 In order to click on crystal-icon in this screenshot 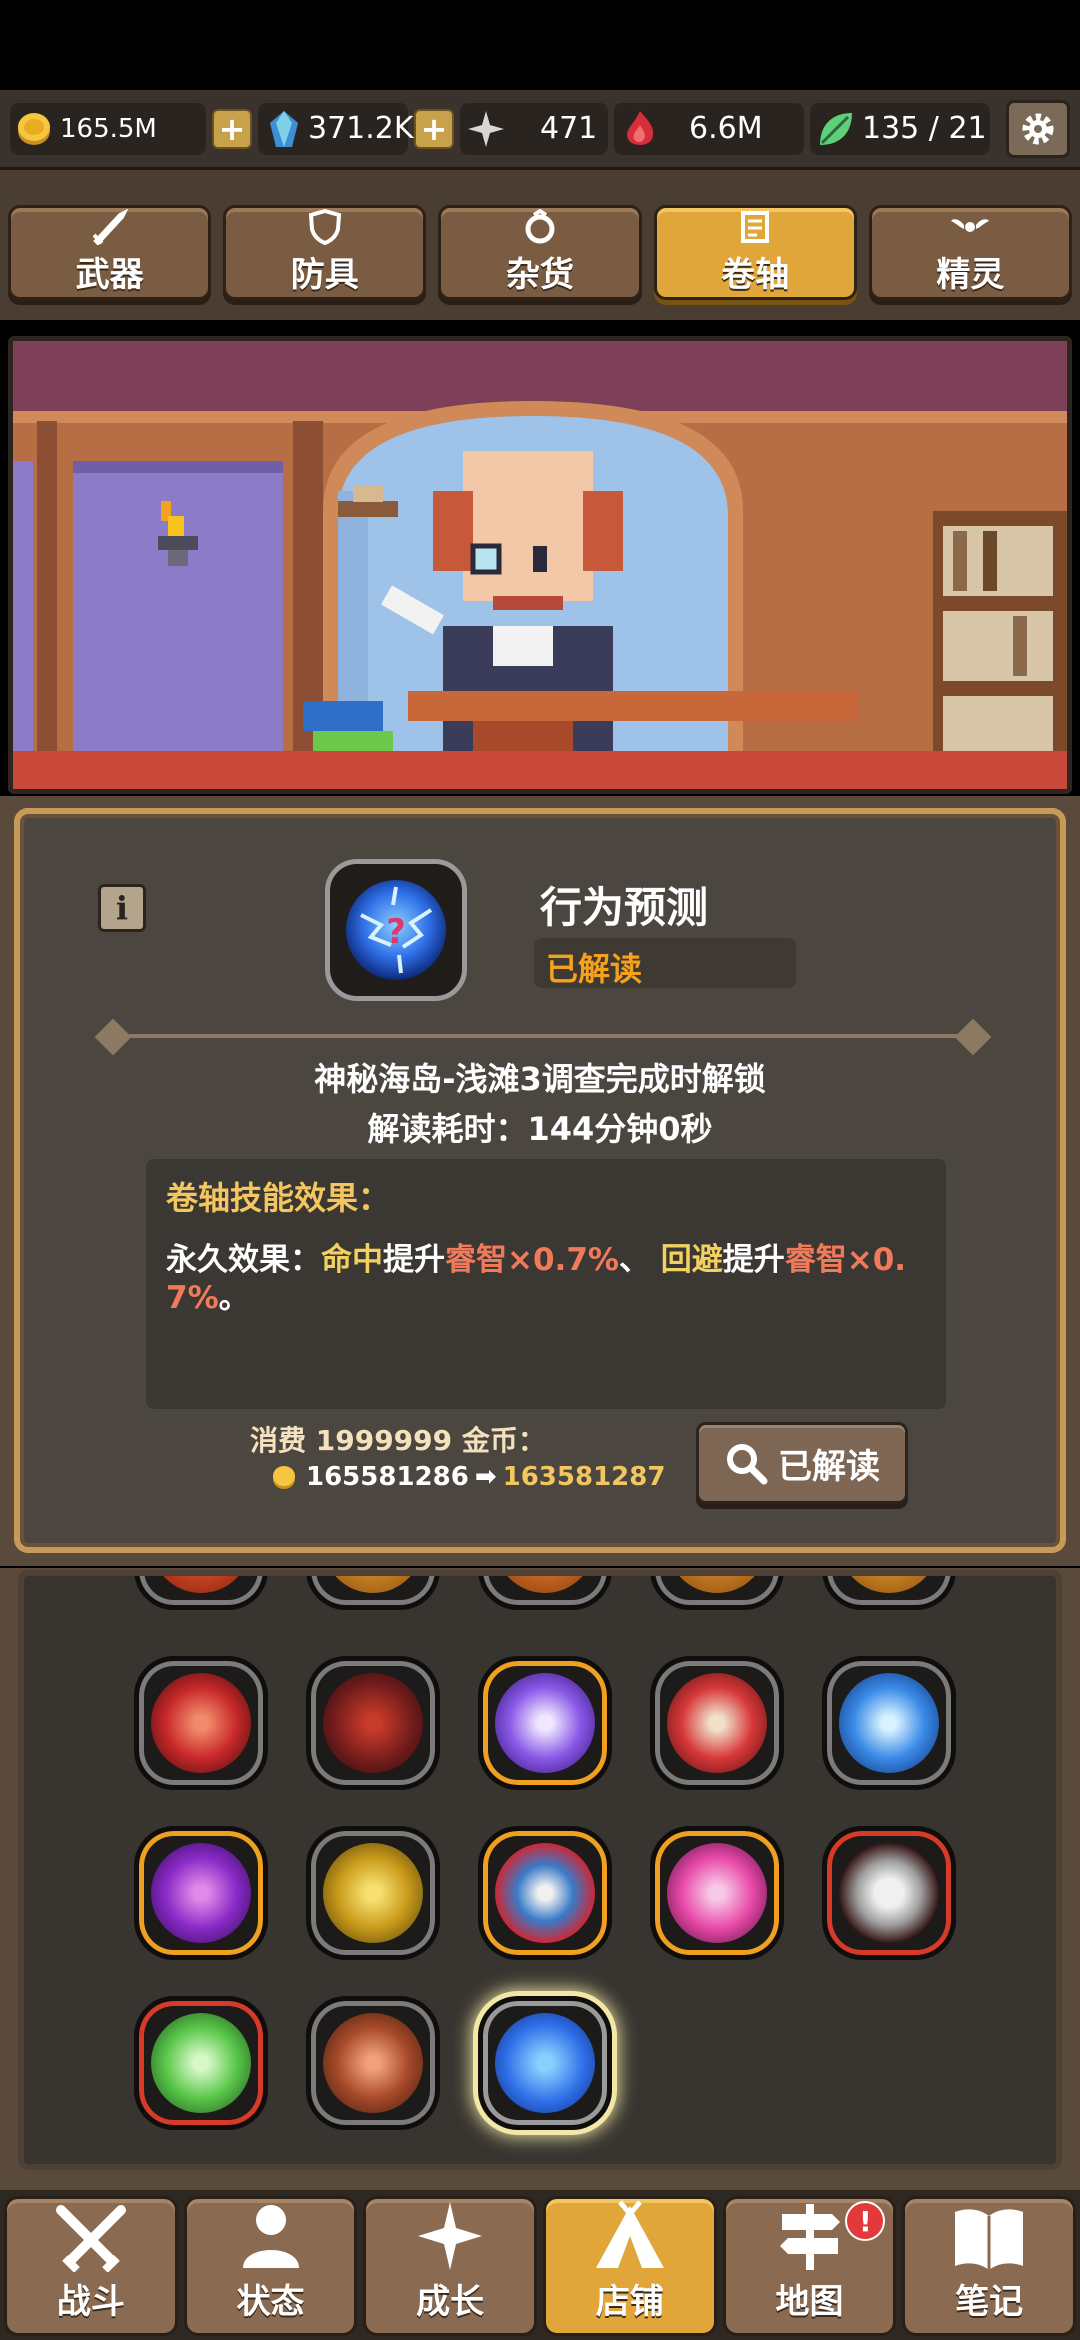, I will do `click(284, 128)`.